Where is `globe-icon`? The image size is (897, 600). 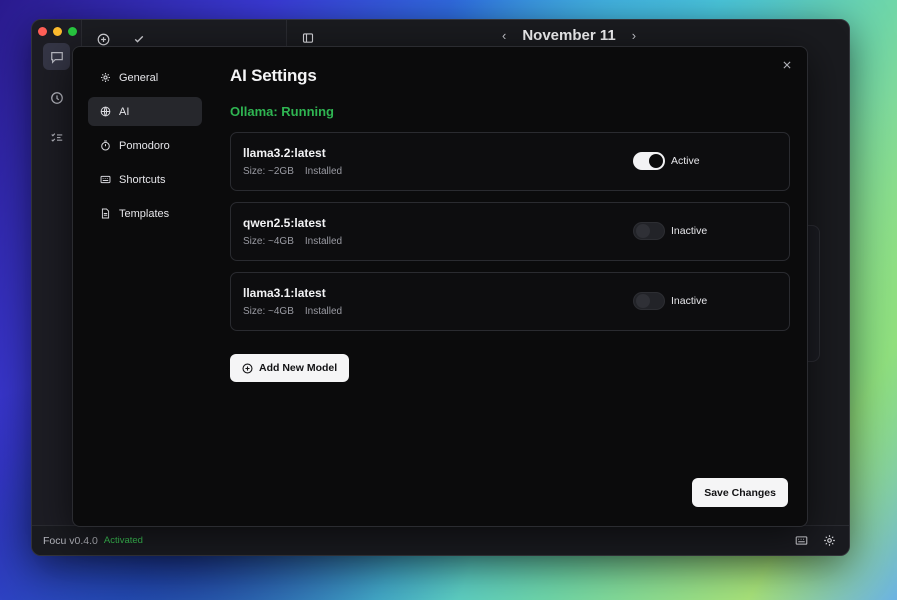
globe-icon is located at coordinates (105, 111).